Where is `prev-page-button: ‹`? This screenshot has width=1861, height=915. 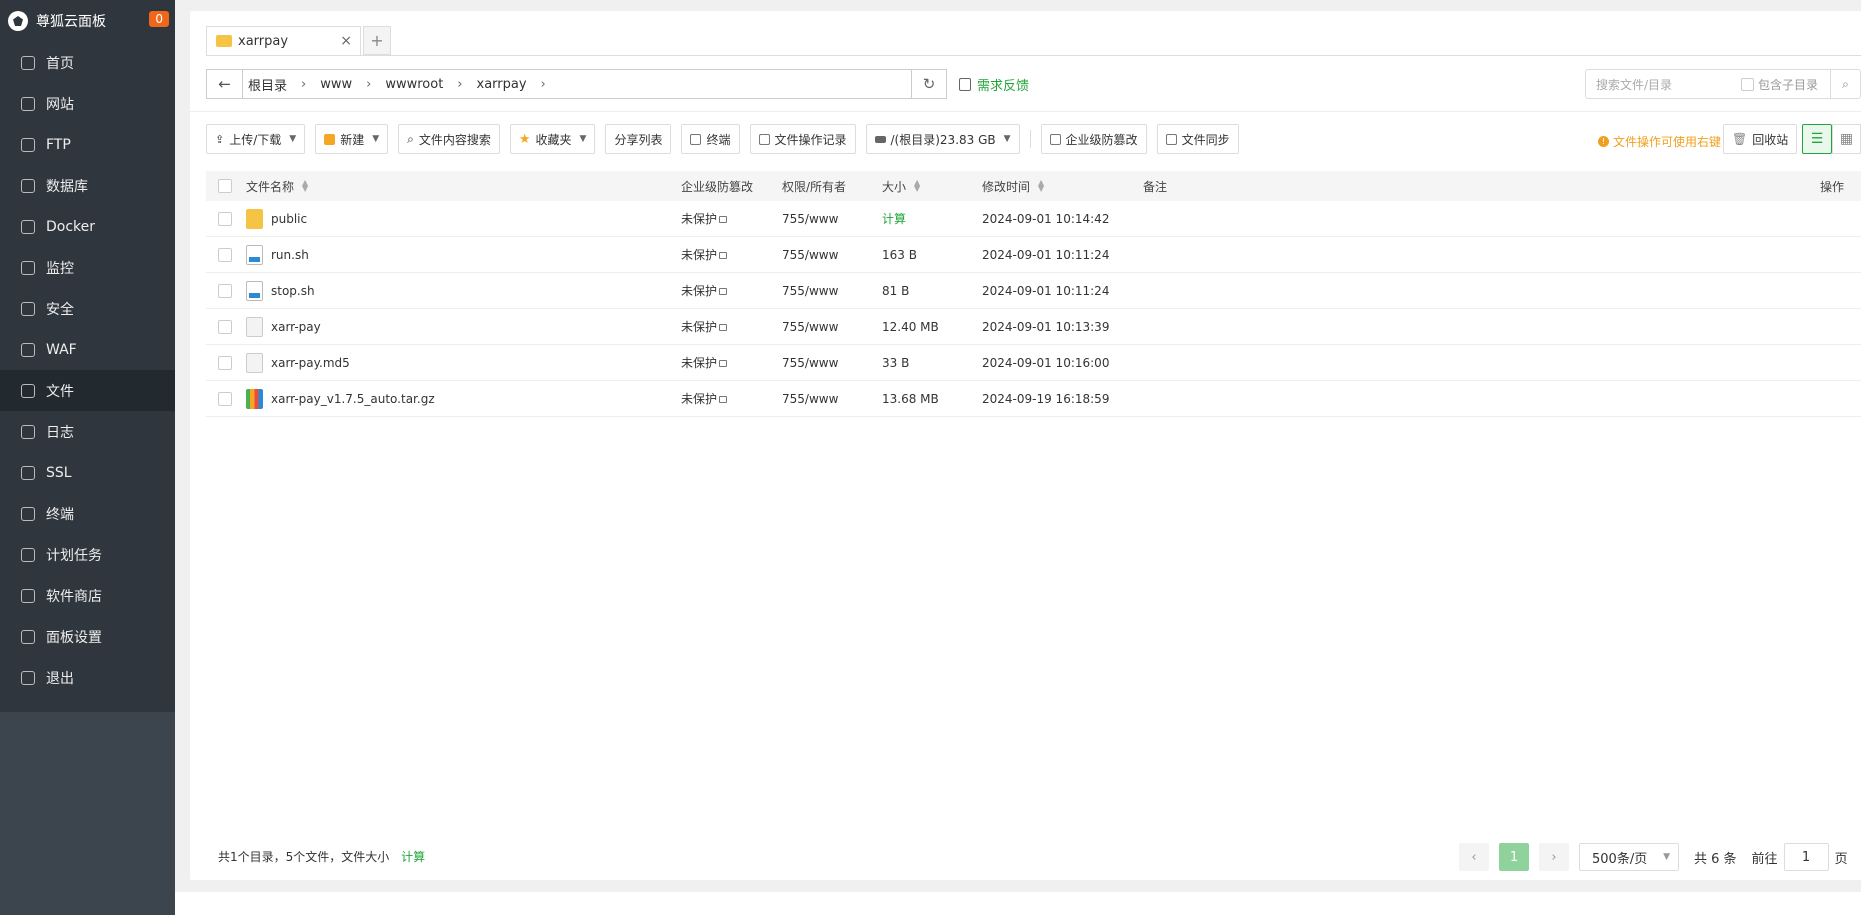 prev-page-button: ‹ is located at coordinates (1474, 857).